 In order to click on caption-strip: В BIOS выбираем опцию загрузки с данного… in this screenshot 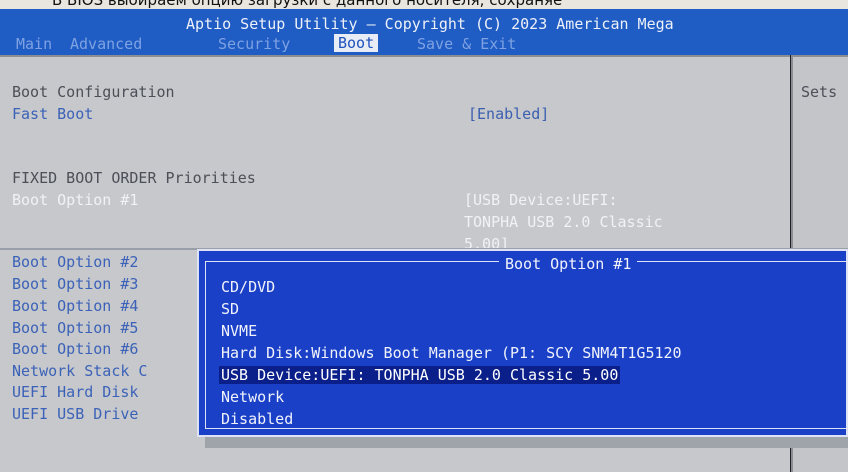, I will do `click(424, 4)`.